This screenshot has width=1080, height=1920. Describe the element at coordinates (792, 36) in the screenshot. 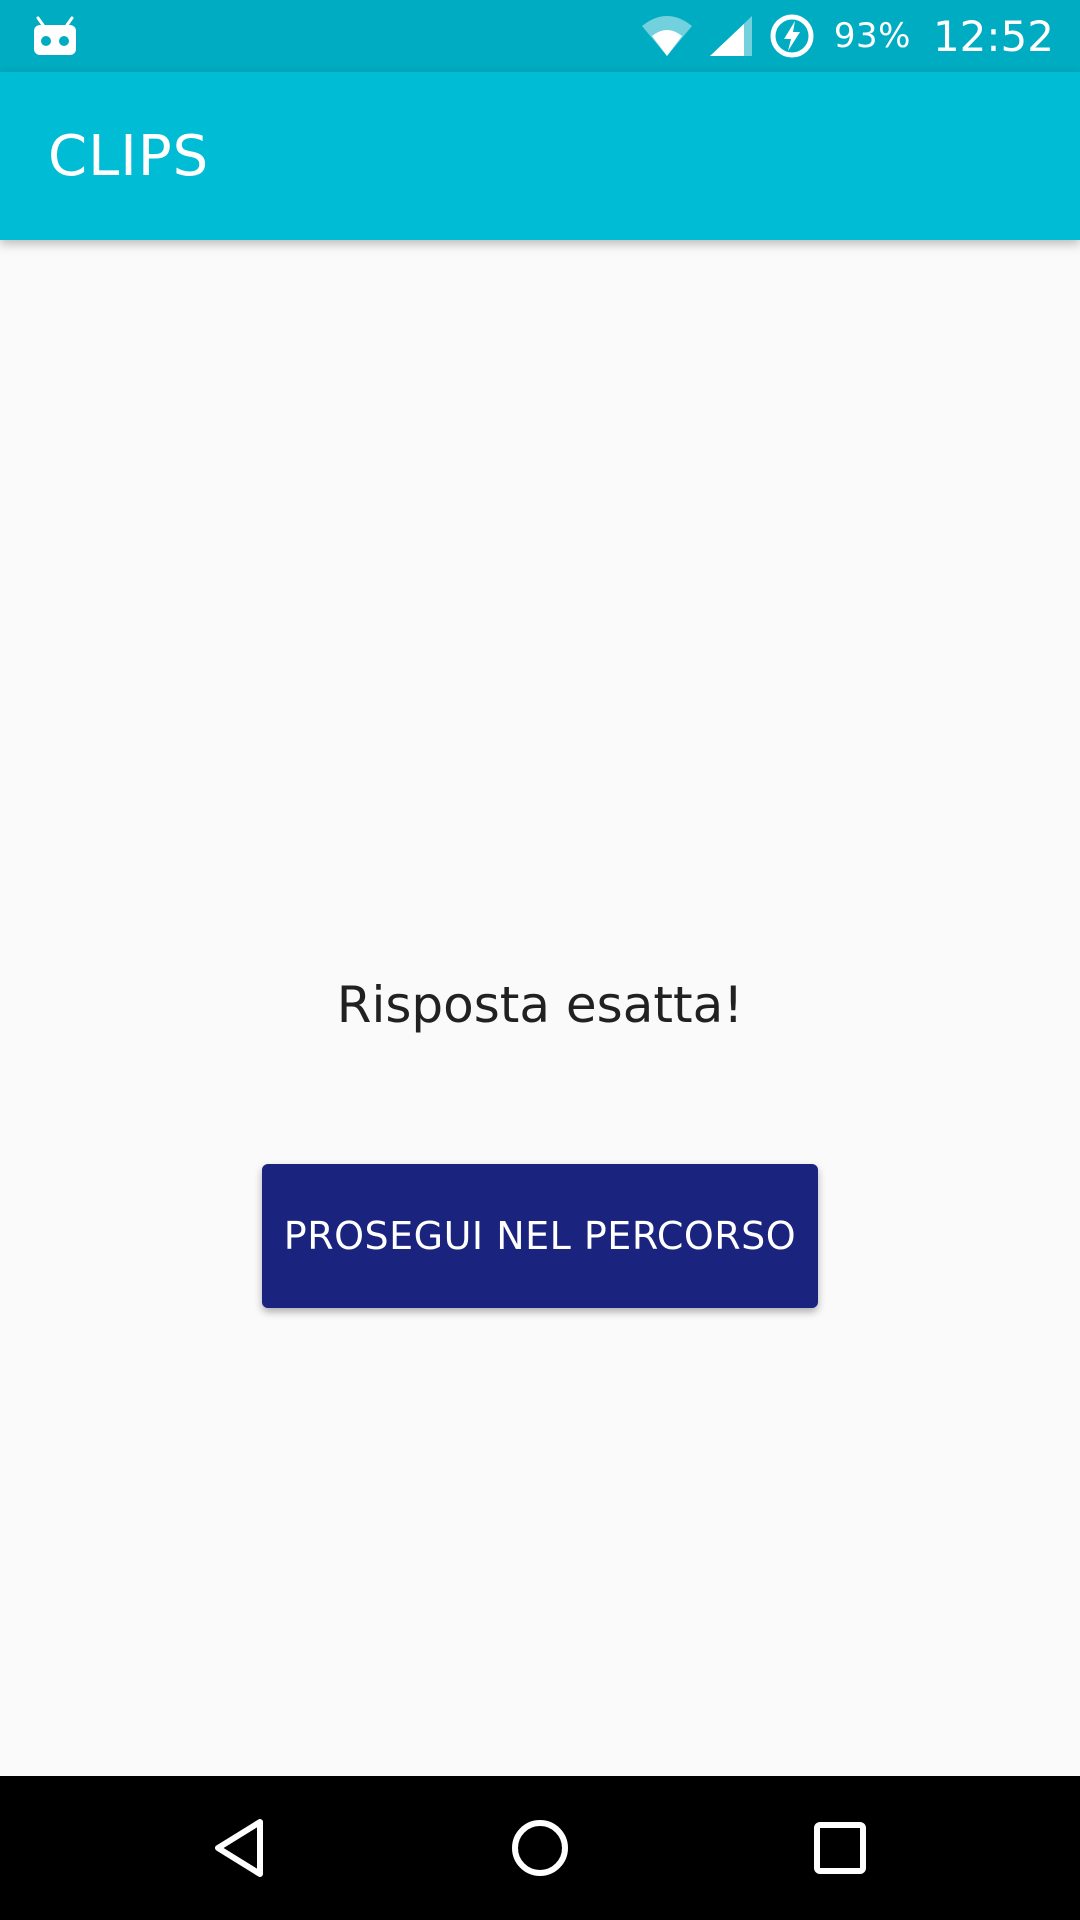

I see `battery-charging-icon` at that location.